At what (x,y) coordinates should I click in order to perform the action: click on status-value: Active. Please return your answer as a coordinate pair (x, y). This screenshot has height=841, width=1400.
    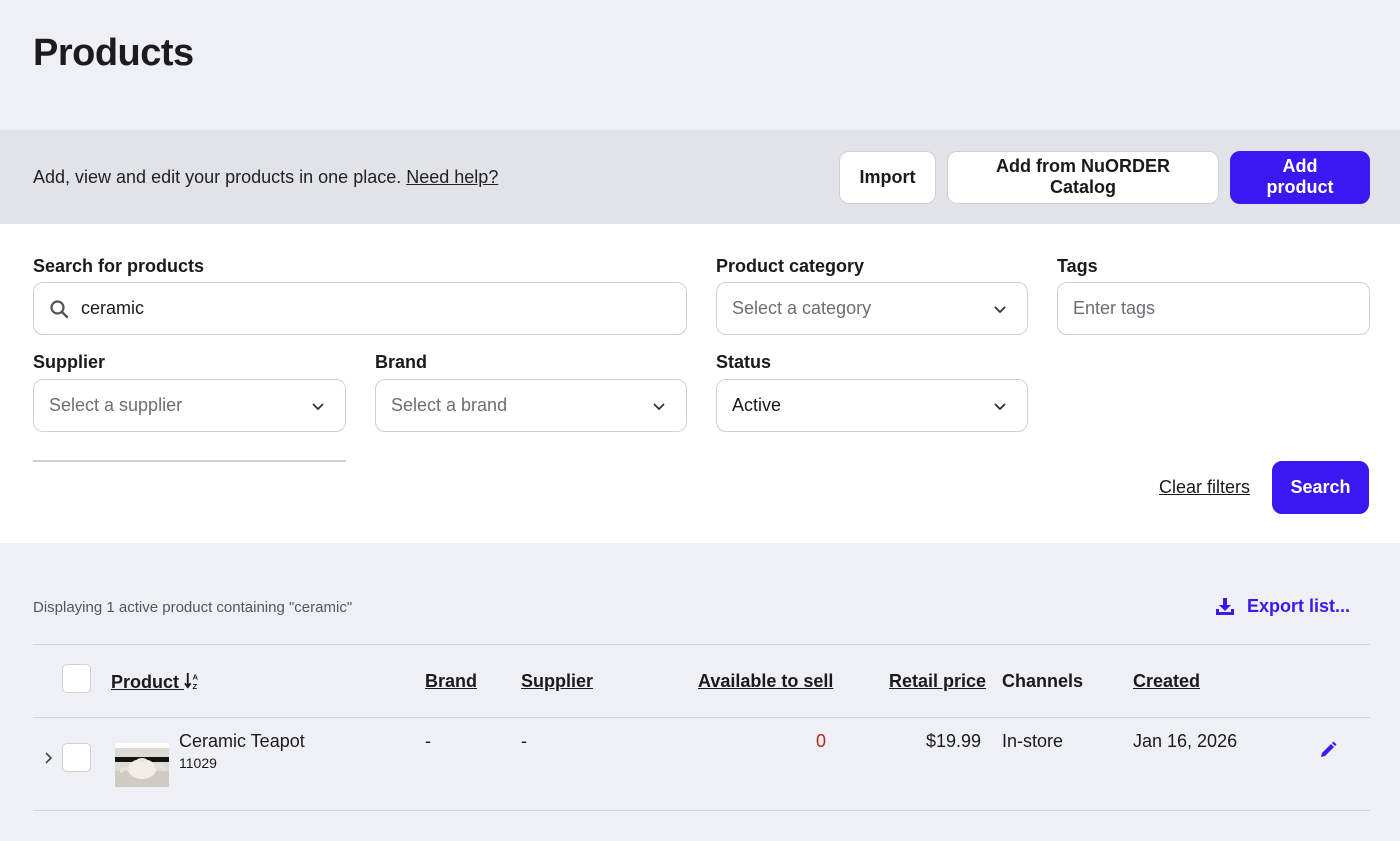
    Looking at the image, I should click on (757, 405).